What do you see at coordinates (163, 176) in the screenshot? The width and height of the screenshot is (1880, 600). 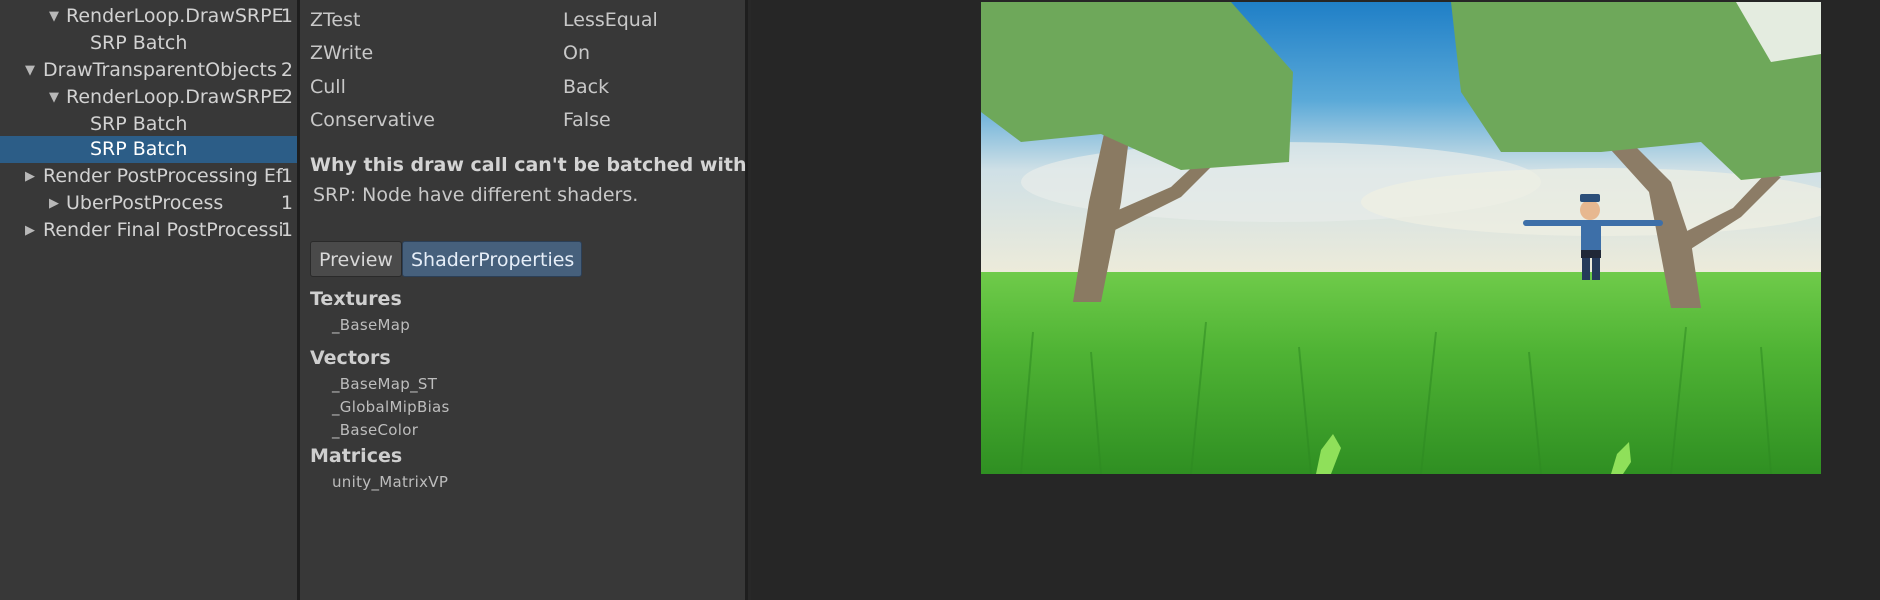 I see `tree-row-label: Render PostProcessing Ef` at bounding box center [163, 176].